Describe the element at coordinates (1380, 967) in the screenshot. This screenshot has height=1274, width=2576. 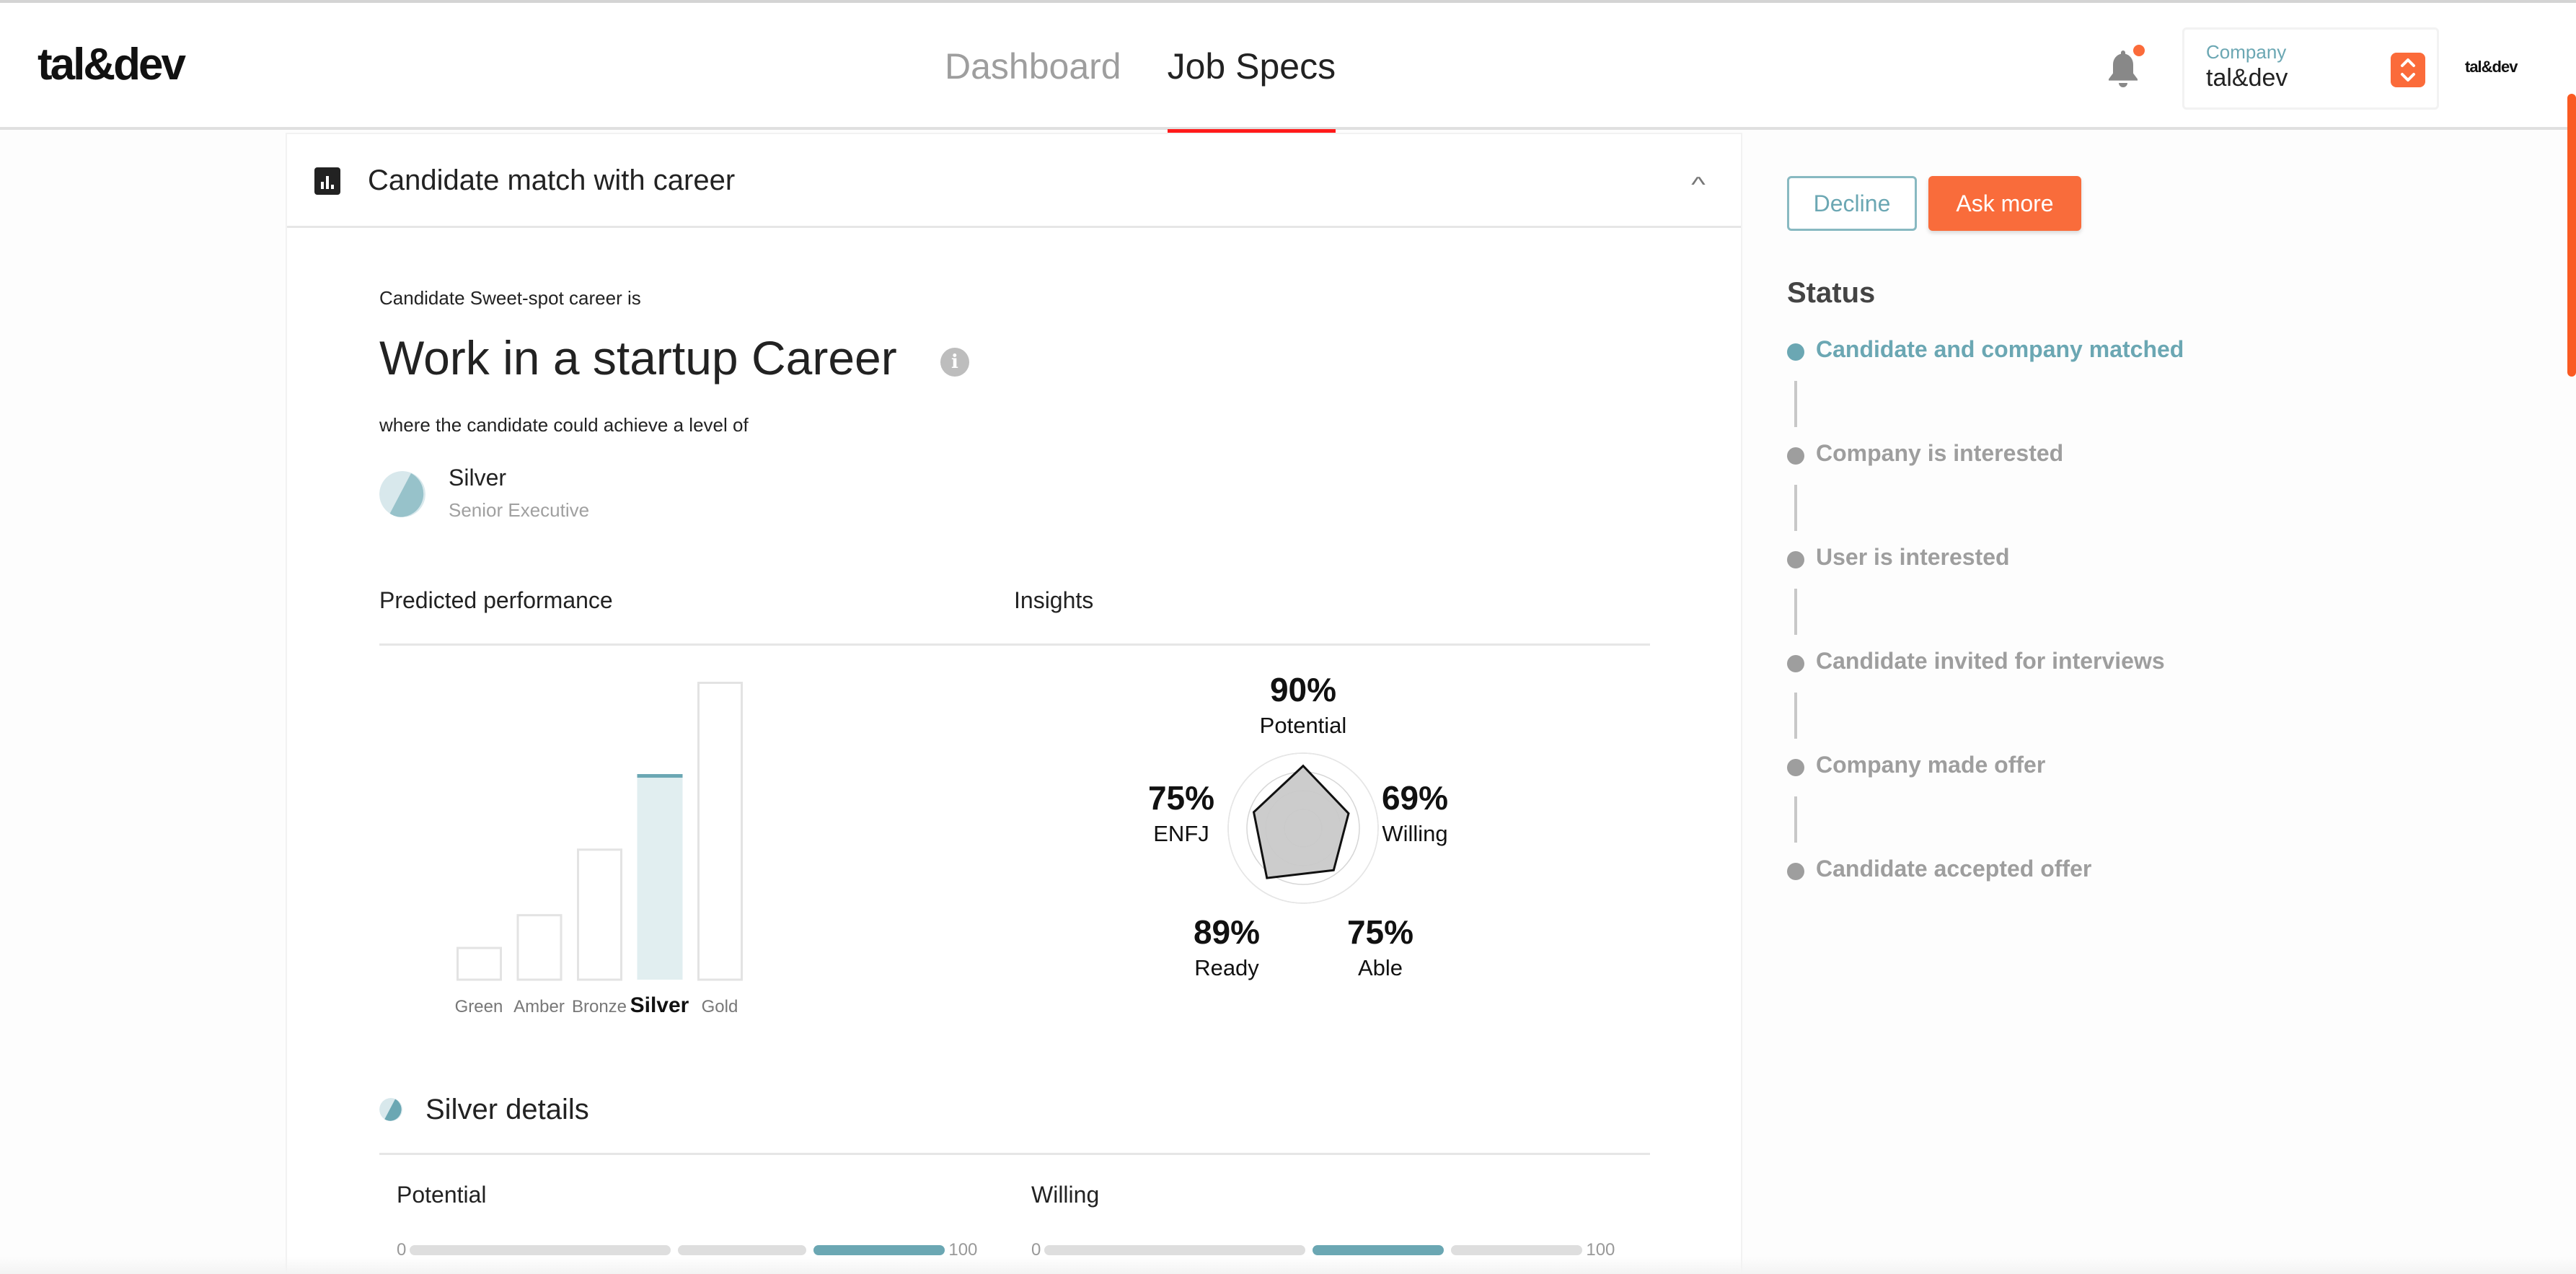
I see `radar-axis-label: Able` at that location.